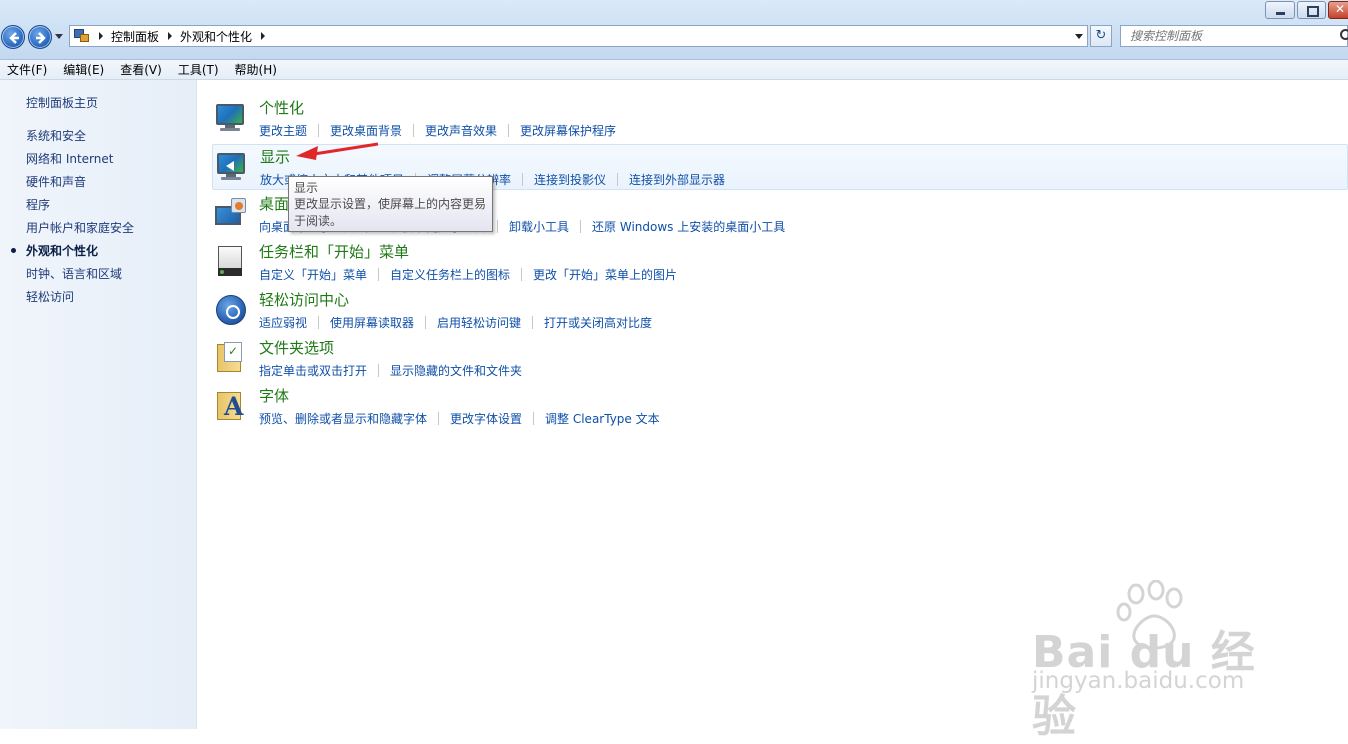 Image resolution: width=1348 pixels, height=744 pixels. What do you see at coordinates (479, 322) in the screenshot?
I see `task-link: 启用轻松访问键` at bounding box center [479, 322].